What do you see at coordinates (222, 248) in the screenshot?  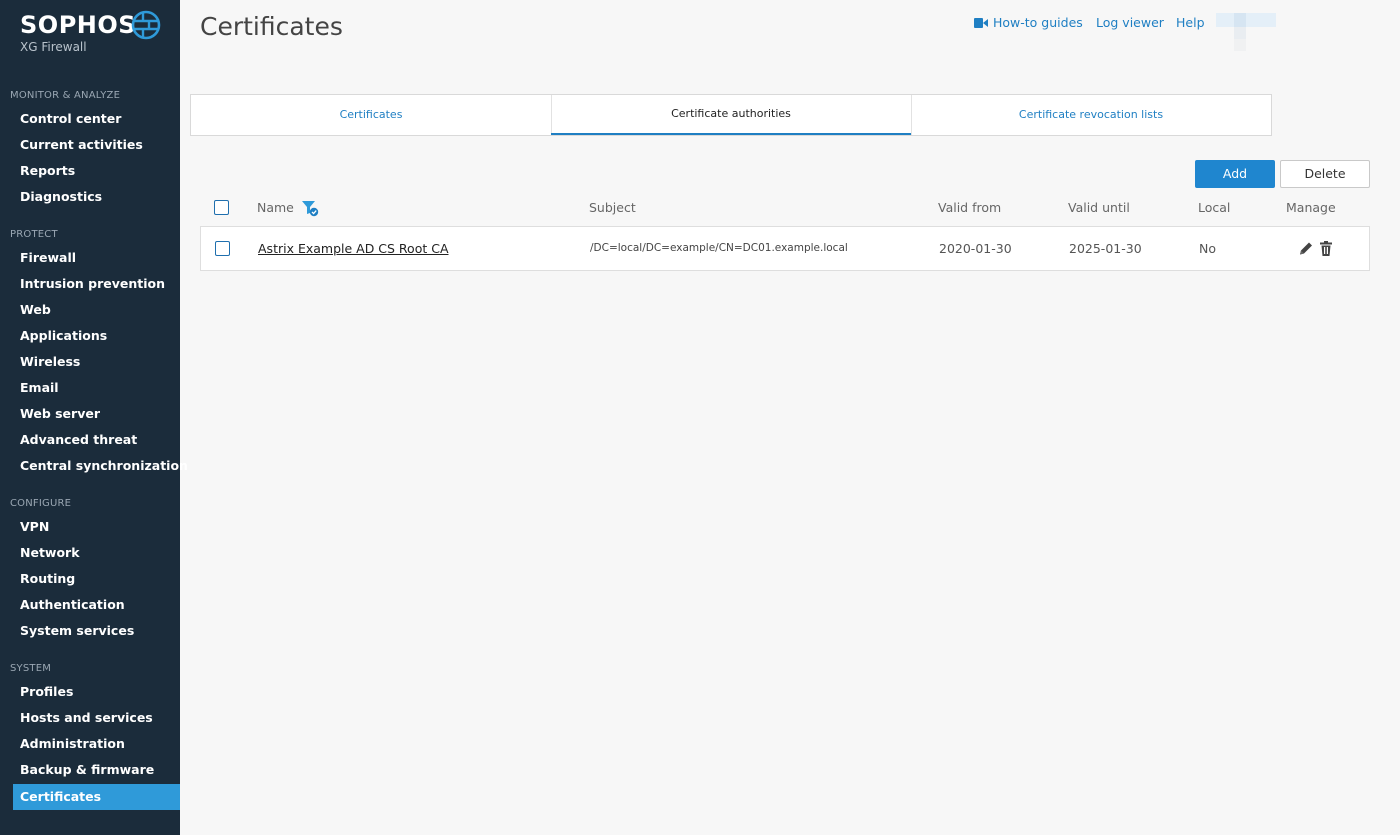 I see `row-checkbox` at bounding box center [222, 248].